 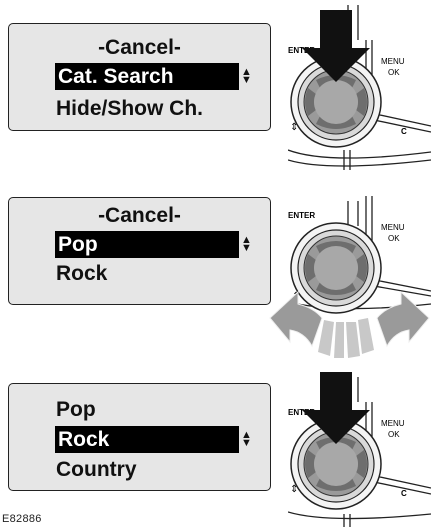 I want to click on lcd-screen-1: -Cancel- Cat. Search ▲ ▼ Hide/Show Ch., so click(x=139, y=77).